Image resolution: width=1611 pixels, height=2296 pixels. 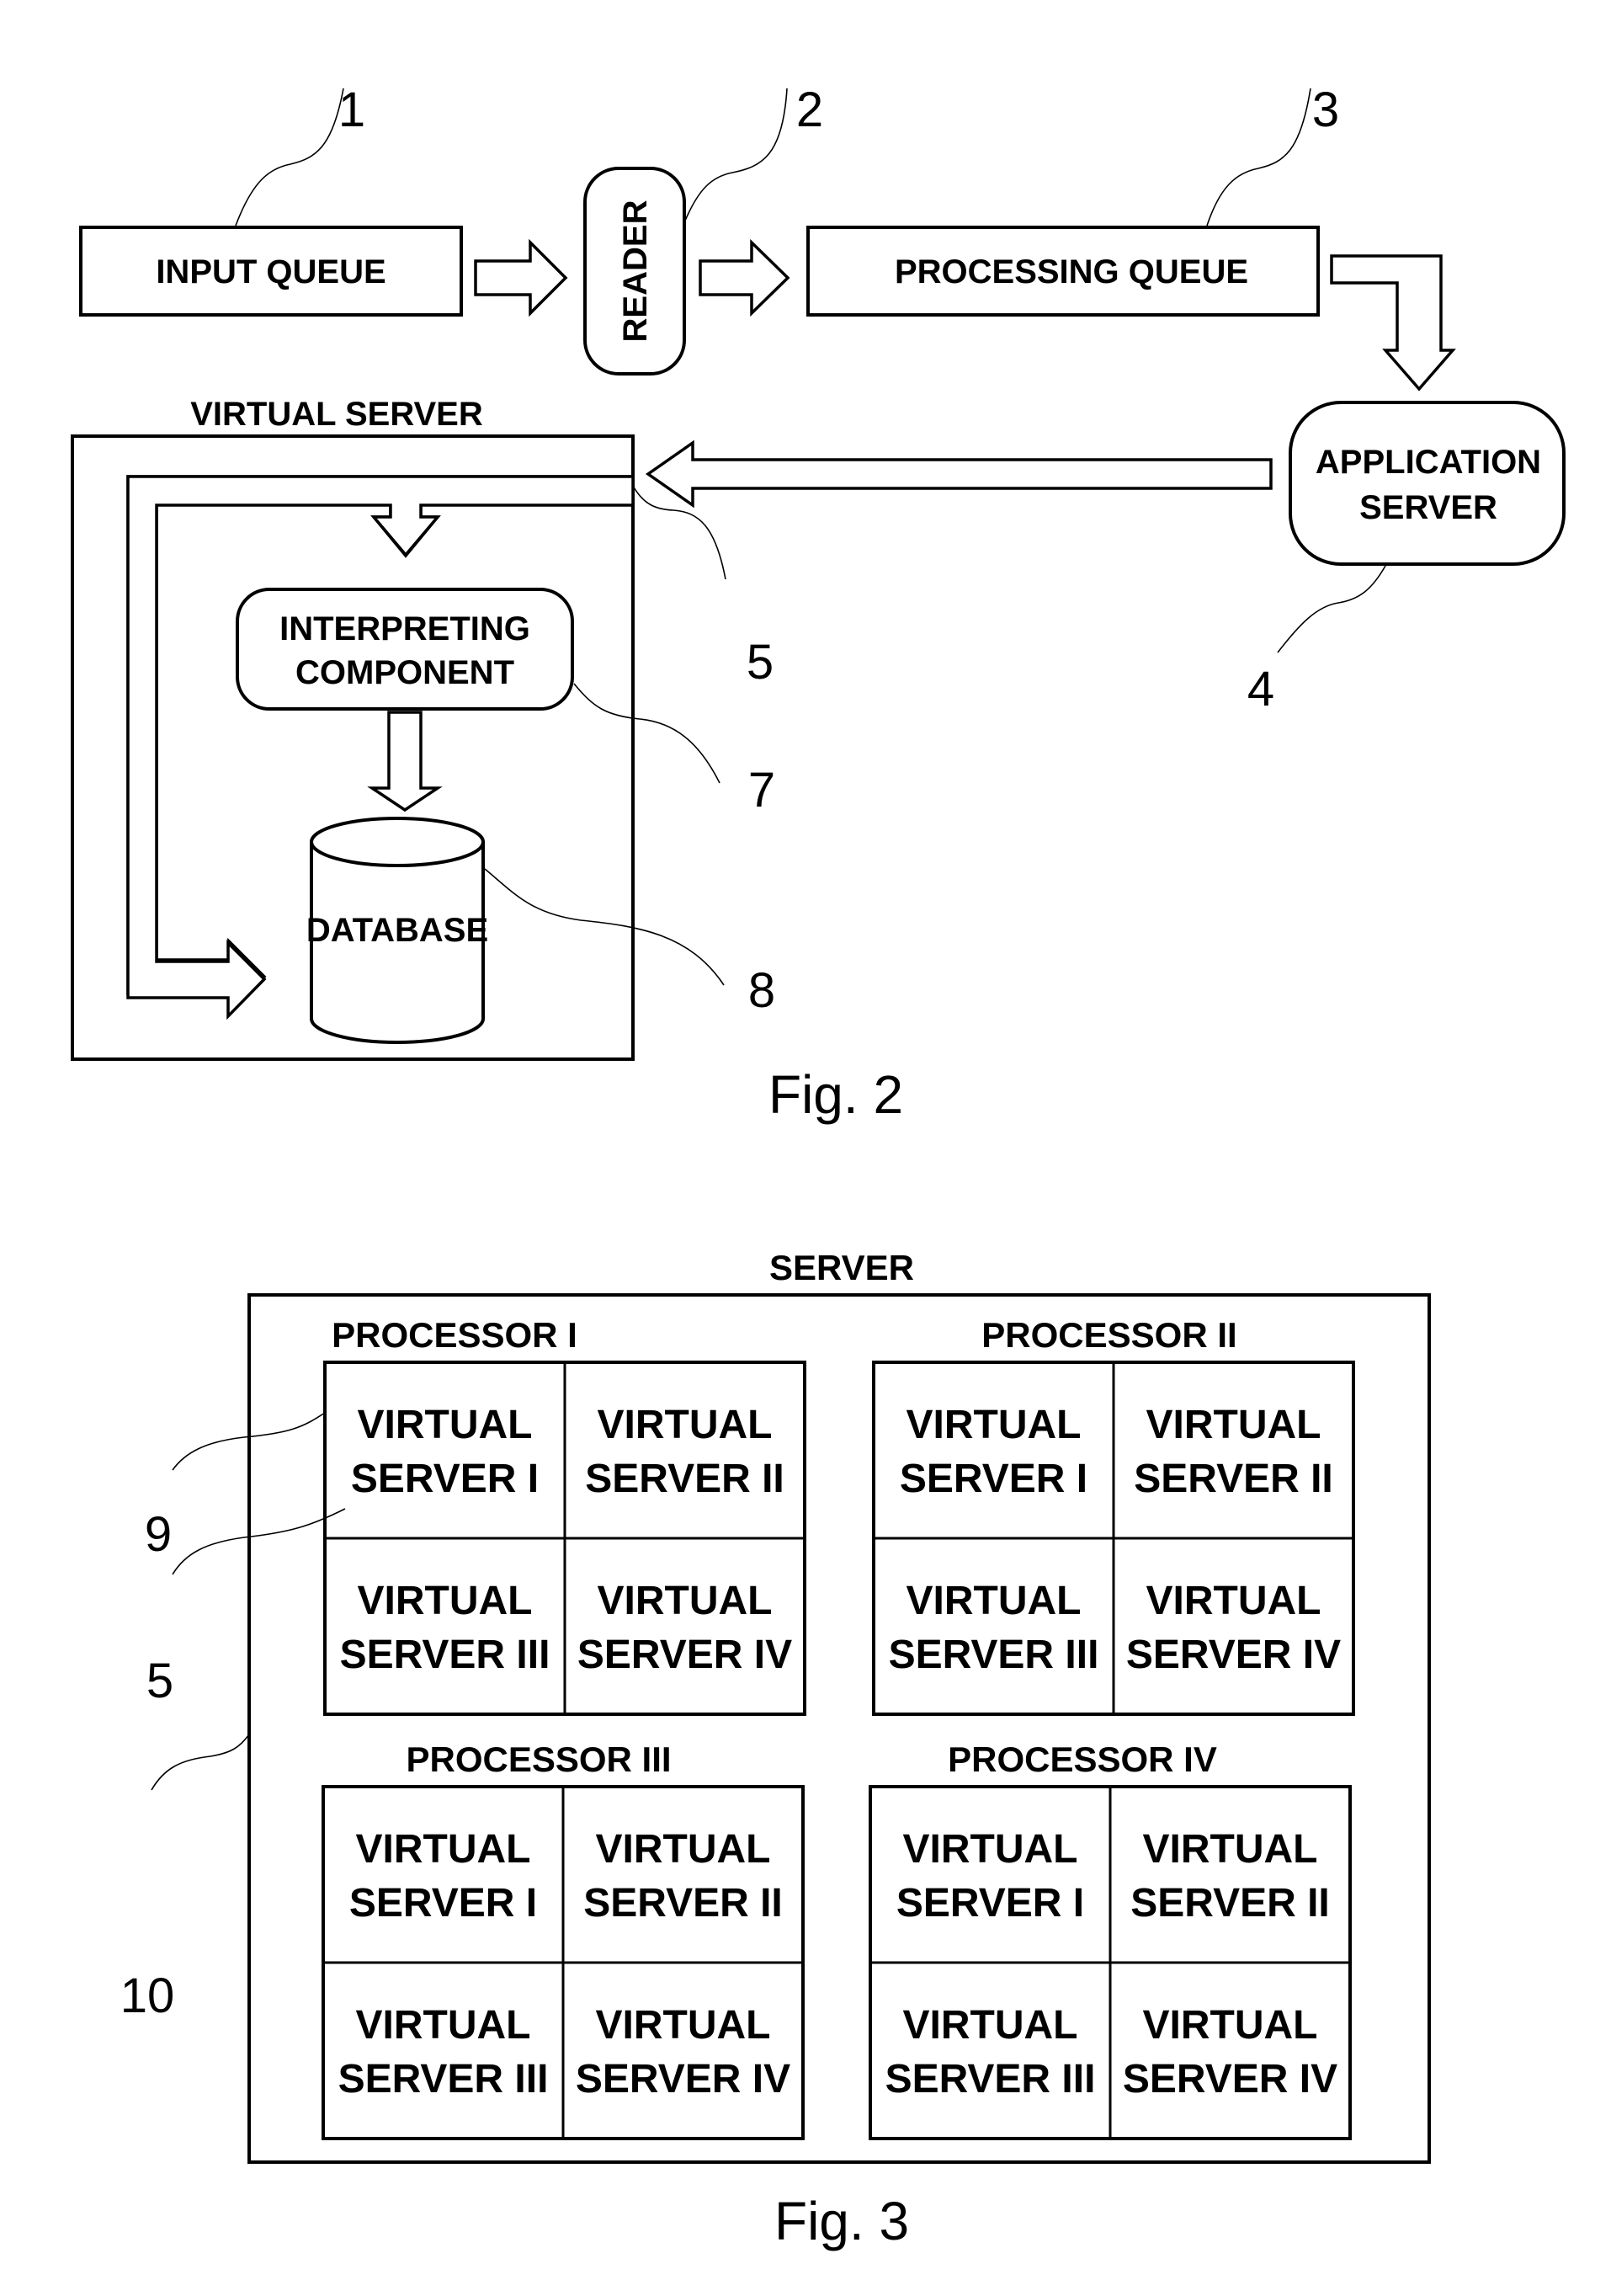 What do you see at coordinates (1260, 689) in the screenshot?
I see `ref-number-4: 4` at bounding box center [1260, 689].